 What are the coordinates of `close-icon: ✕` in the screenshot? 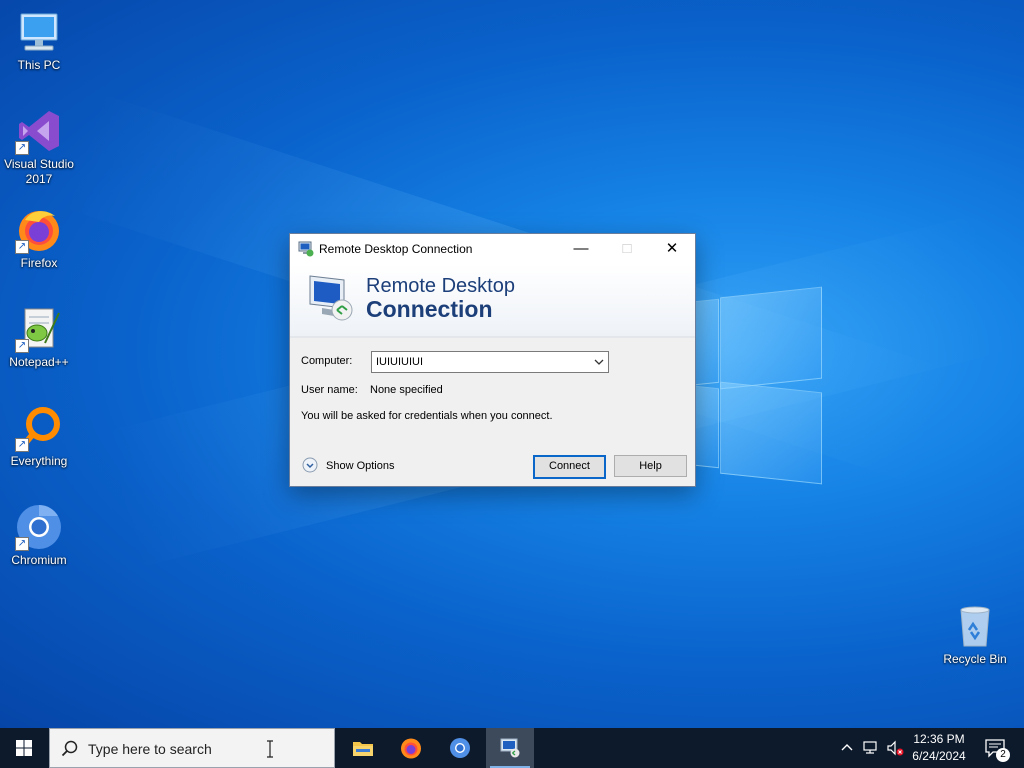 It's located at (672, 248).